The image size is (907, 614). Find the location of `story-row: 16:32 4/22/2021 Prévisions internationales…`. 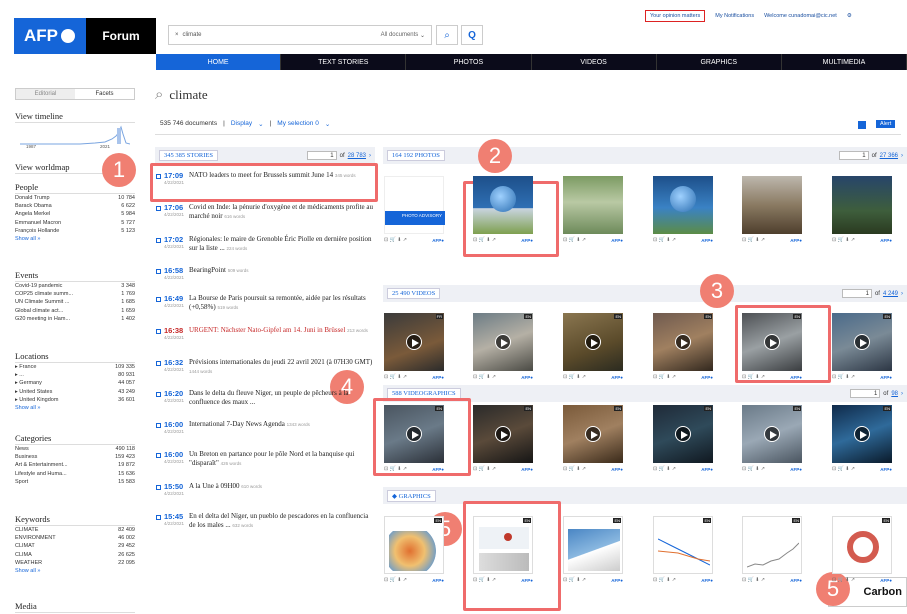

story-row: 16:32 4/22/2021 Prévisions internationales… is located at coordinates (266, 367).